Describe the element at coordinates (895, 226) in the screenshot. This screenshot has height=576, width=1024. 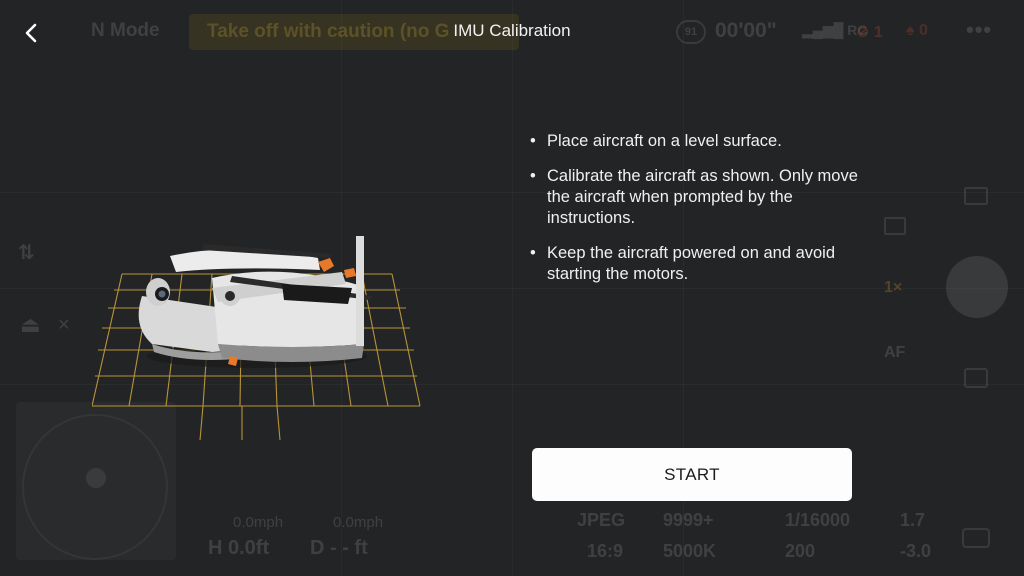
I see `camera-switch-icon` at that location.